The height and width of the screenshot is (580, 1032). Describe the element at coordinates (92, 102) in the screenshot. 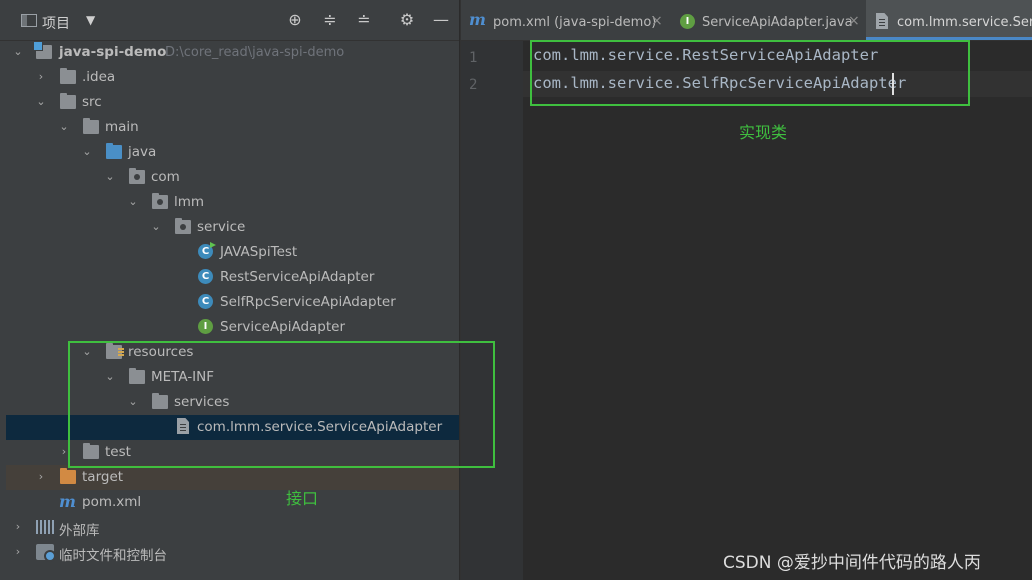

I see `tree-item-label: src` at that location.